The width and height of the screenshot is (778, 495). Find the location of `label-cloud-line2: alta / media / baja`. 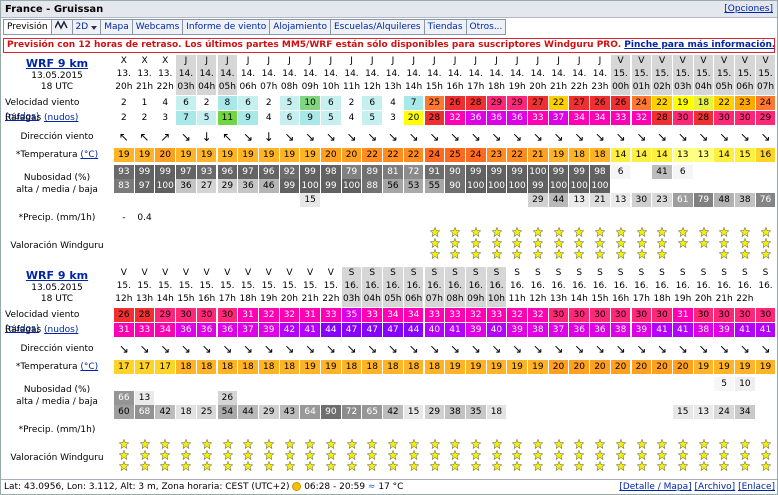

label-cloud-line2: alta / media / baja is located at coordinates (57, 190).